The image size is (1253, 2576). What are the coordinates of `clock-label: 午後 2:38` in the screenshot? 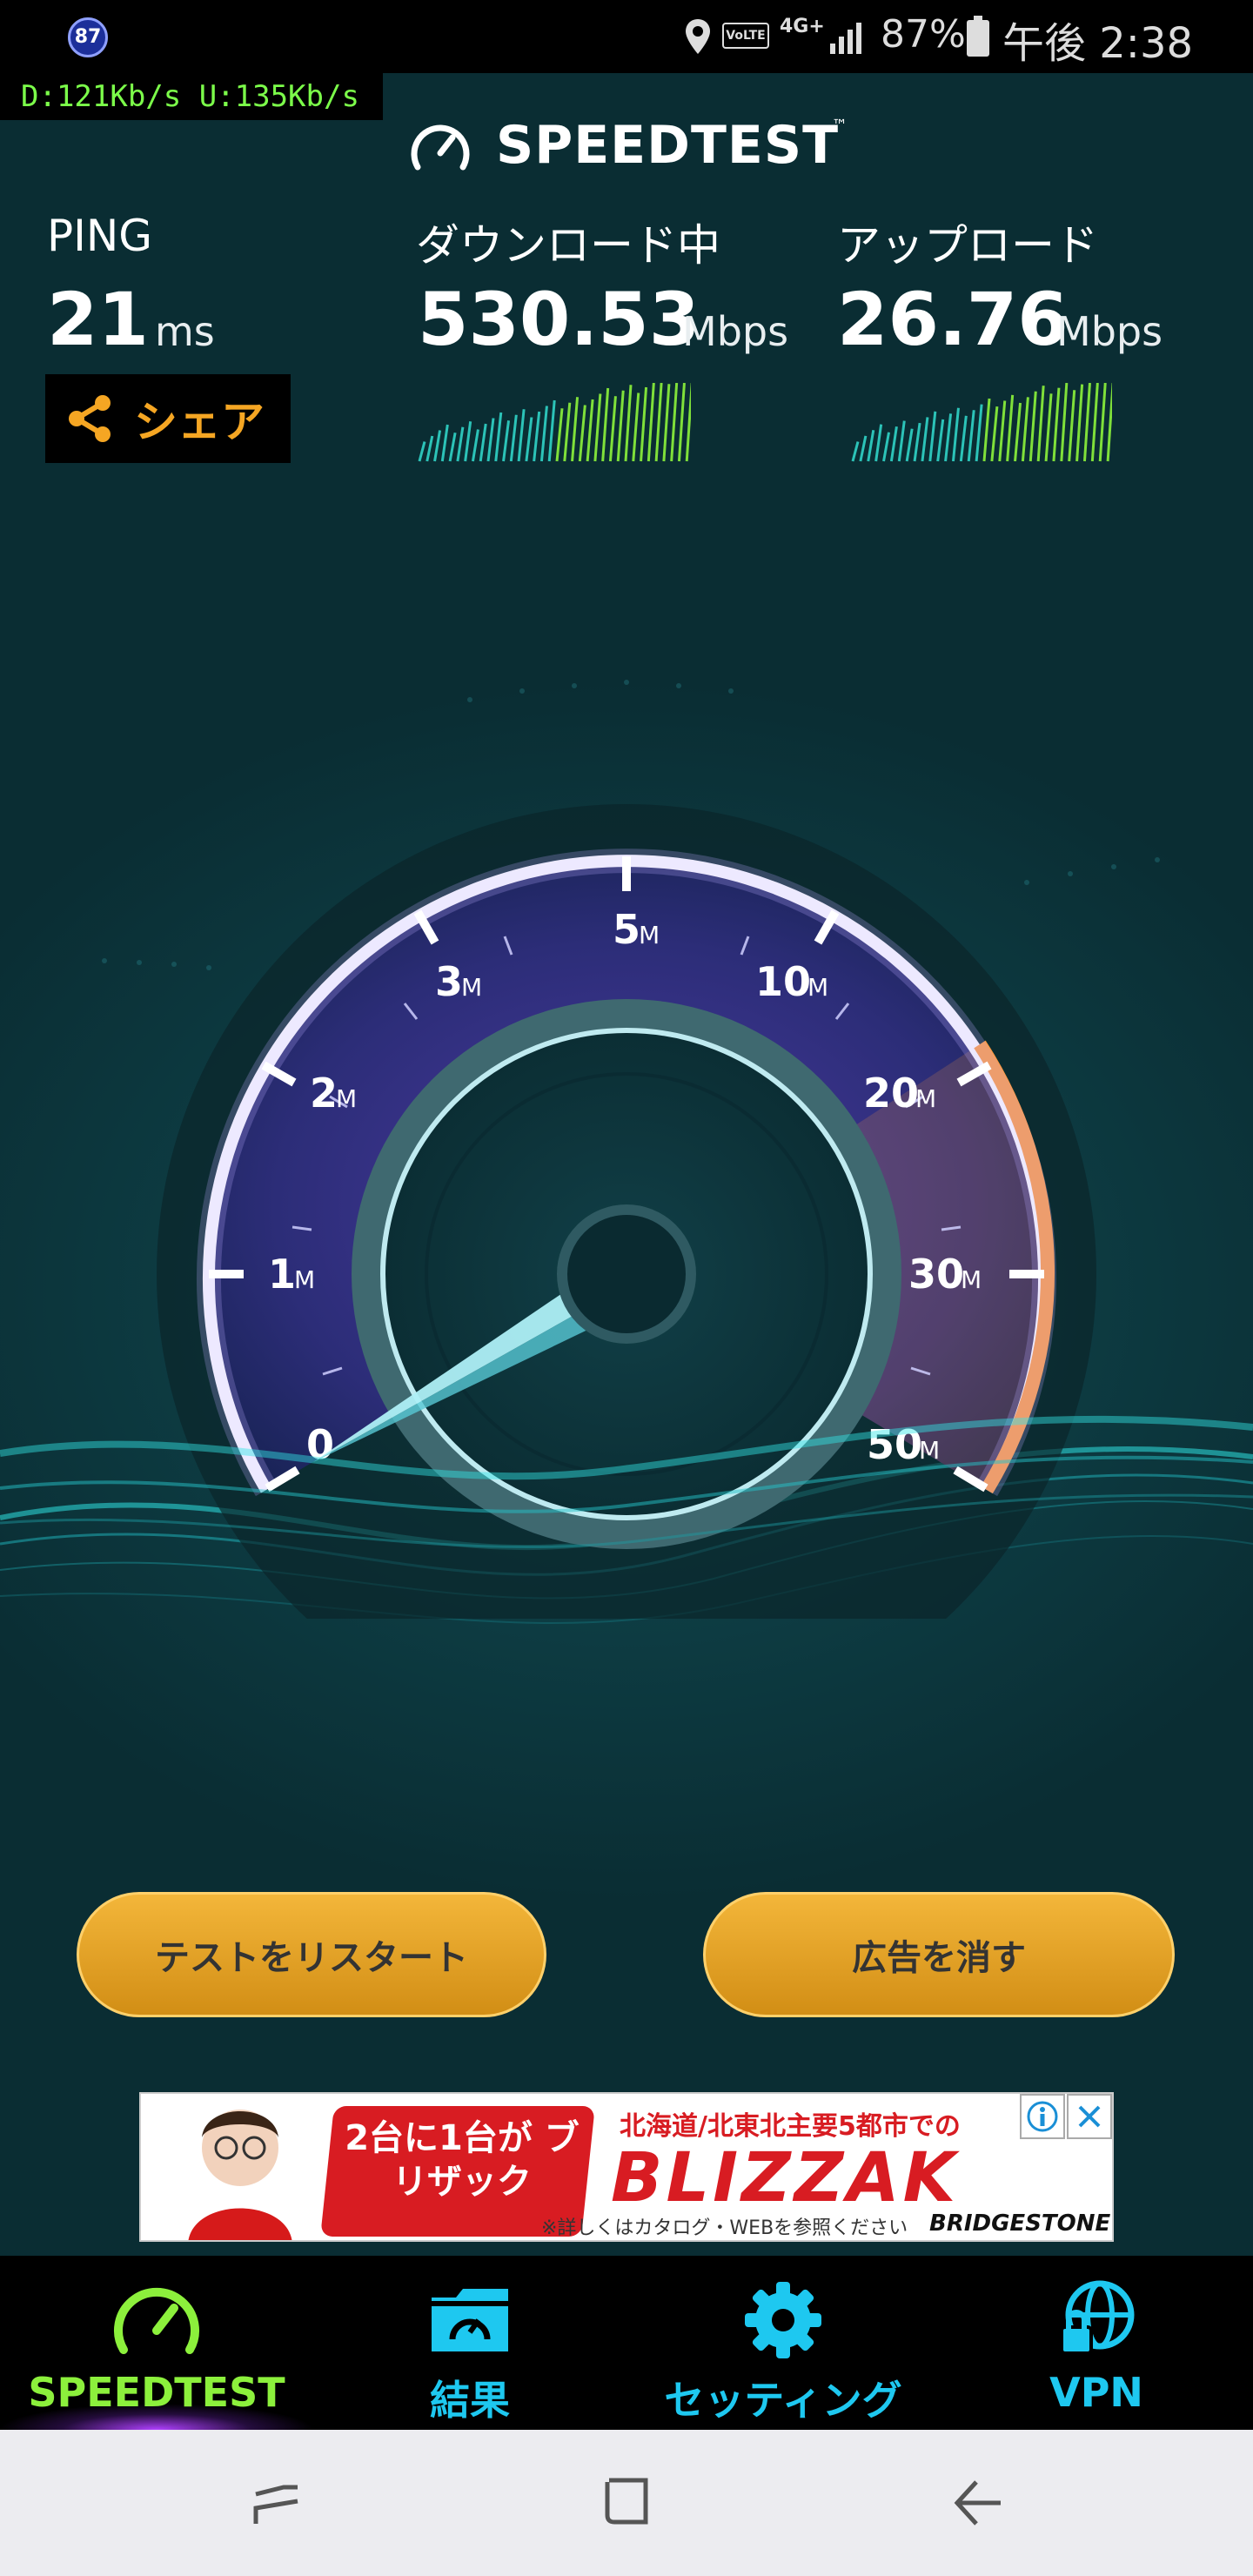 It's located at (1098, 43).